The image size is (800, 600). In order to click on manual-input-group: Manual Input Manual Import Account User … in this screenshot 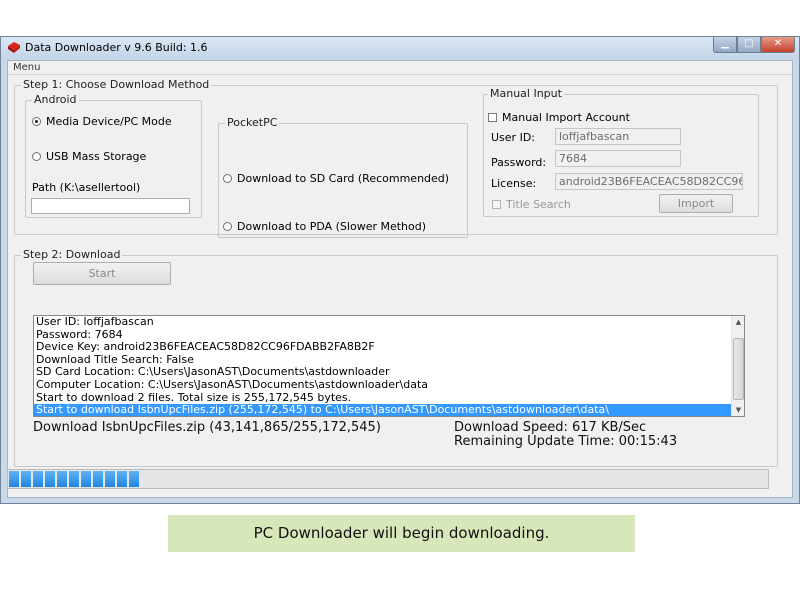, I will do `click(621, 152)`.